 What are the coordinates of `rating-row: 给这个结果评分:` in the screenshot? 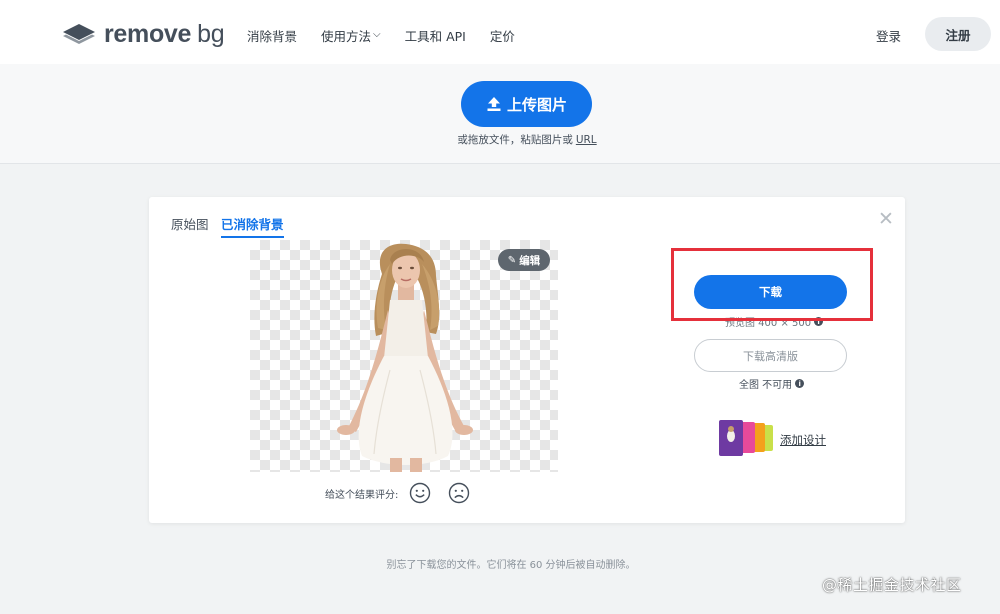 It's located at (397, 493).